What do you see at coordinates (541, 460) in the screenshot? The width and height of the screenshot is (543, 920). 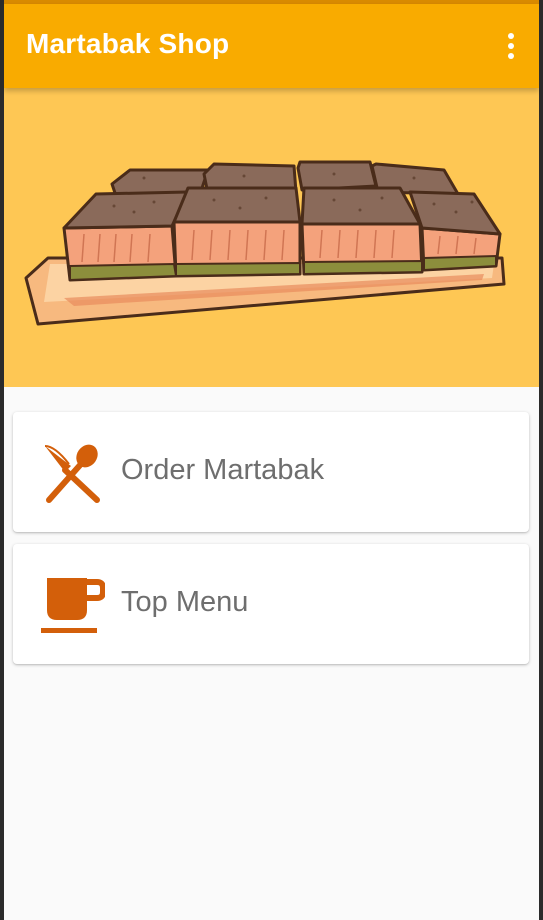 I see `window-right-edge` at bounding box center [541, 460].